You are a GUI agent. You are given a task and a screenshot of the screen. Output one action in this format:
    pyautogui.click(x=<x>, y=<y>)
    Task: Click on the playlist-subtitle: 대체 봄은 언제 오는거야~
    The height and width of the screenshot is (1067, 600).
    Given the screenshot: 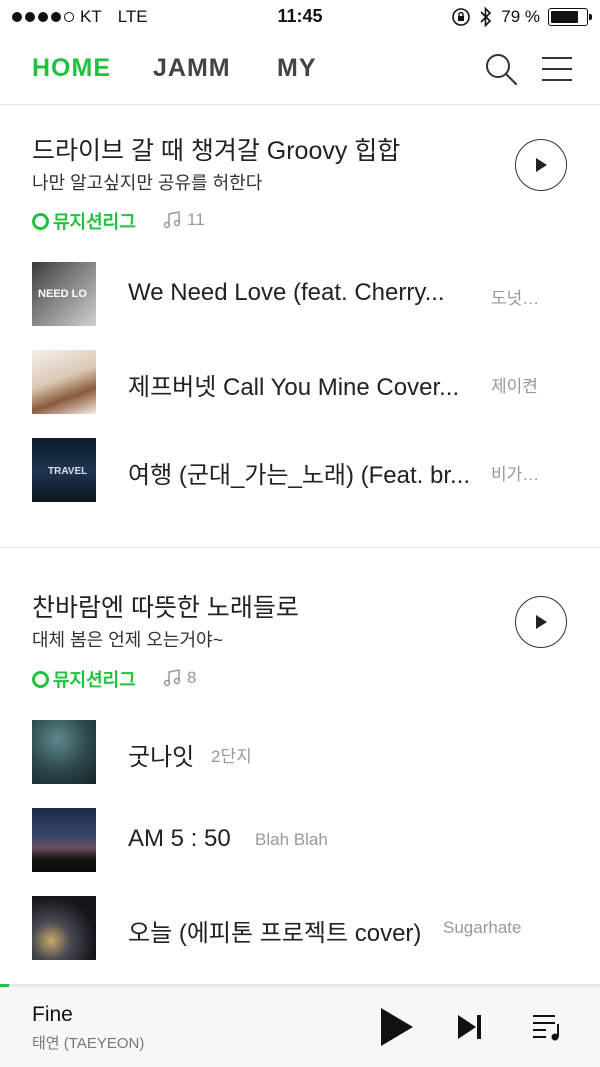 What is the action you would take?
    pyautogui.click(x=128, y=640)
    